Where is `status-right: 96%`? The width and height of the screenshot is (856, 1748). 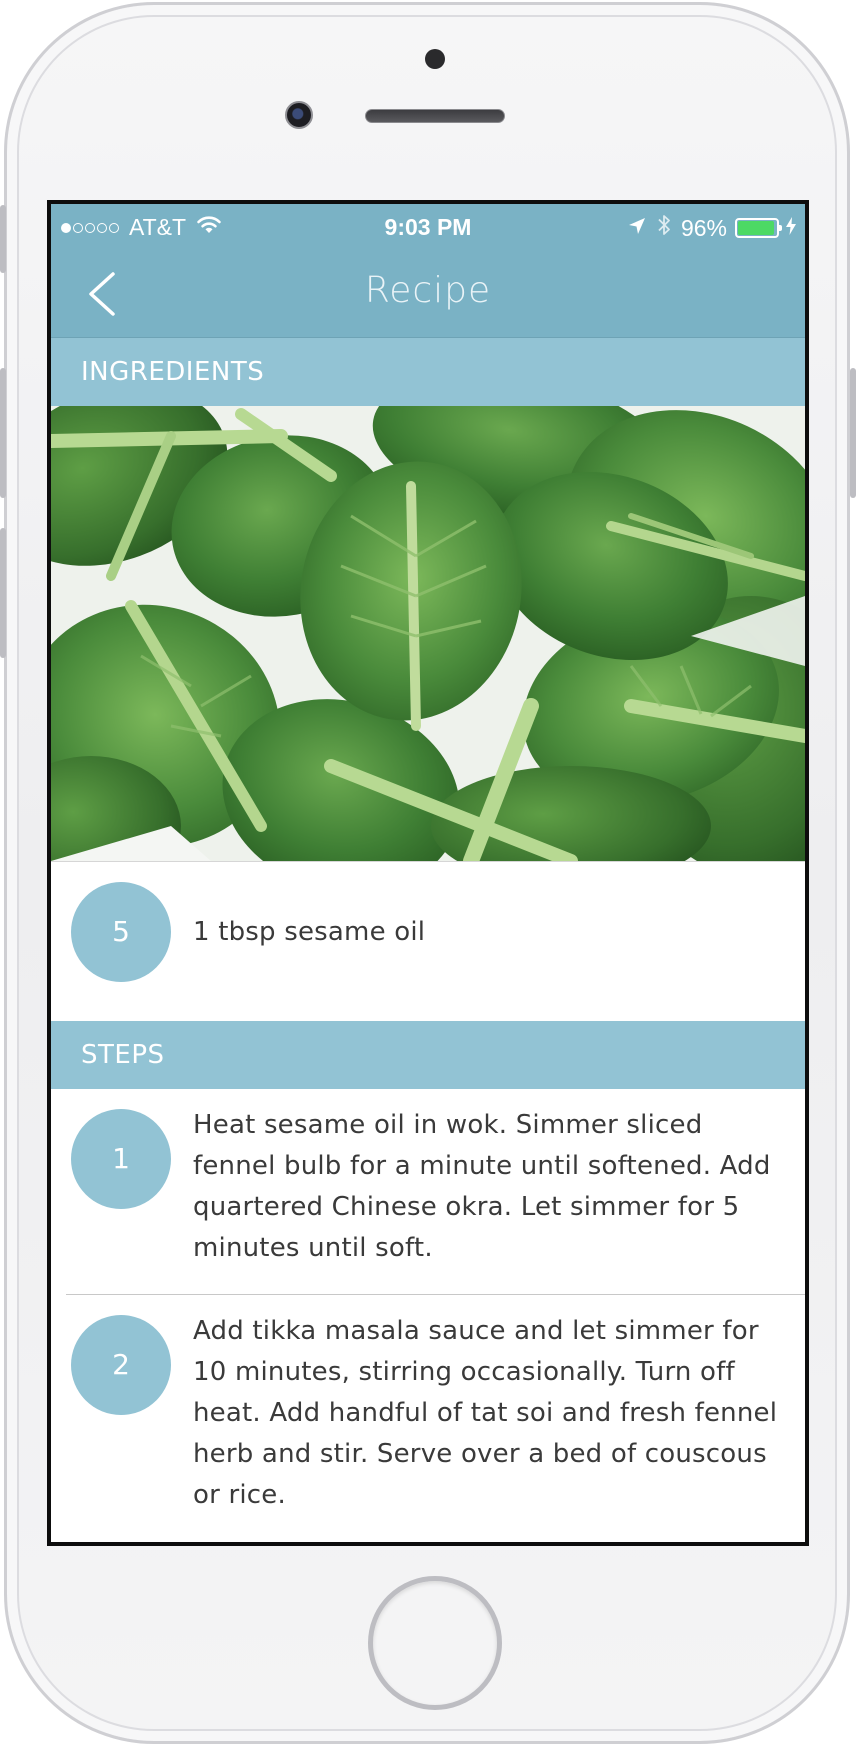
status-right: 96% is located at coordinates (712, 228).